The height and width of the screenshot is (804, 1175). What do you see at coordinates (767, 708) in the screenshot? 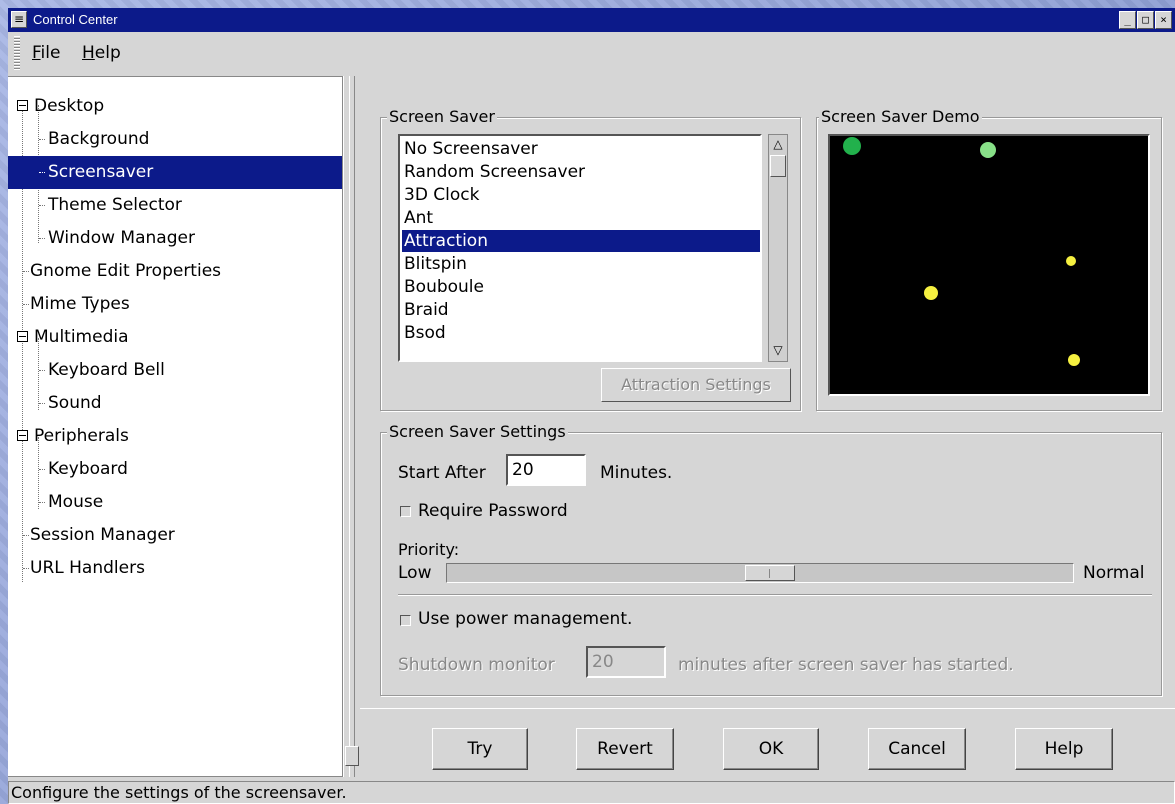
I see `button-row-divider` at bounding box center [767, 708].